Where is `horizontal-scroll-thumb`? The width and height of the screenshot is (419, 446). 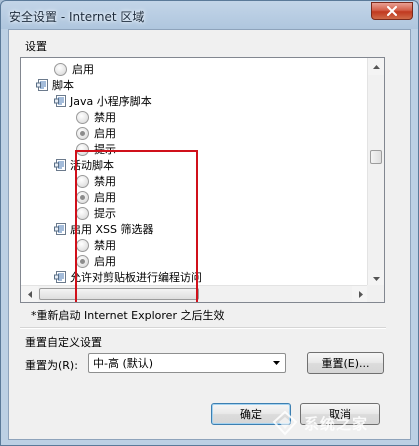
horizontal-scroll-thumb is located at coordinates (119, 294).